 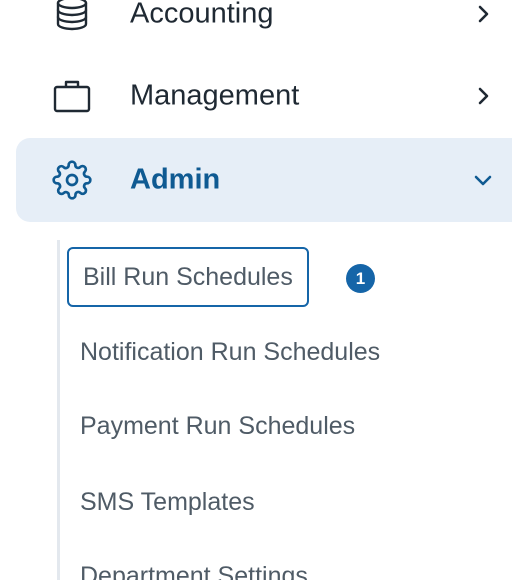 I want to click on gear-icon, so click(x=72, y=180).